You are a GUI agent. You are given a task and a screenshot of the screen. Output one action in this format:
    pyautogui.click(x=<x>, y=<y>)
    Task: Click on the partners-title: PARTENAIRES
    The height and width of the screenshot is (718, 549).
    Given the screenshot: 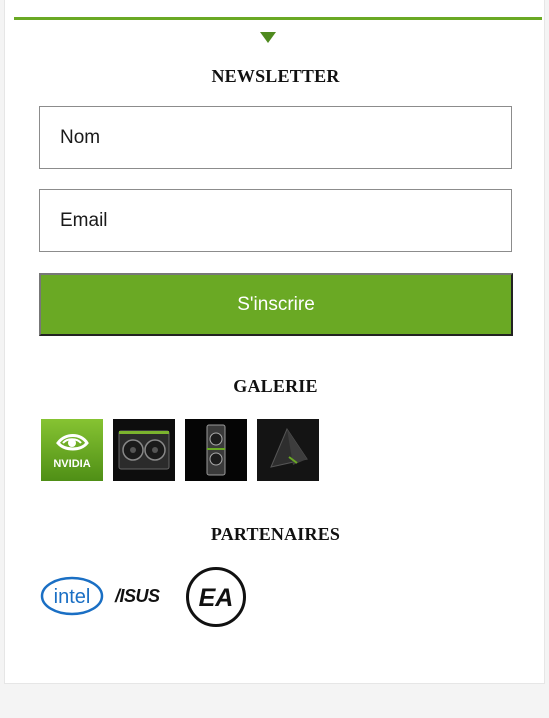 What is the action you would take?
    pyautogui.click(x=275, y=534)
    